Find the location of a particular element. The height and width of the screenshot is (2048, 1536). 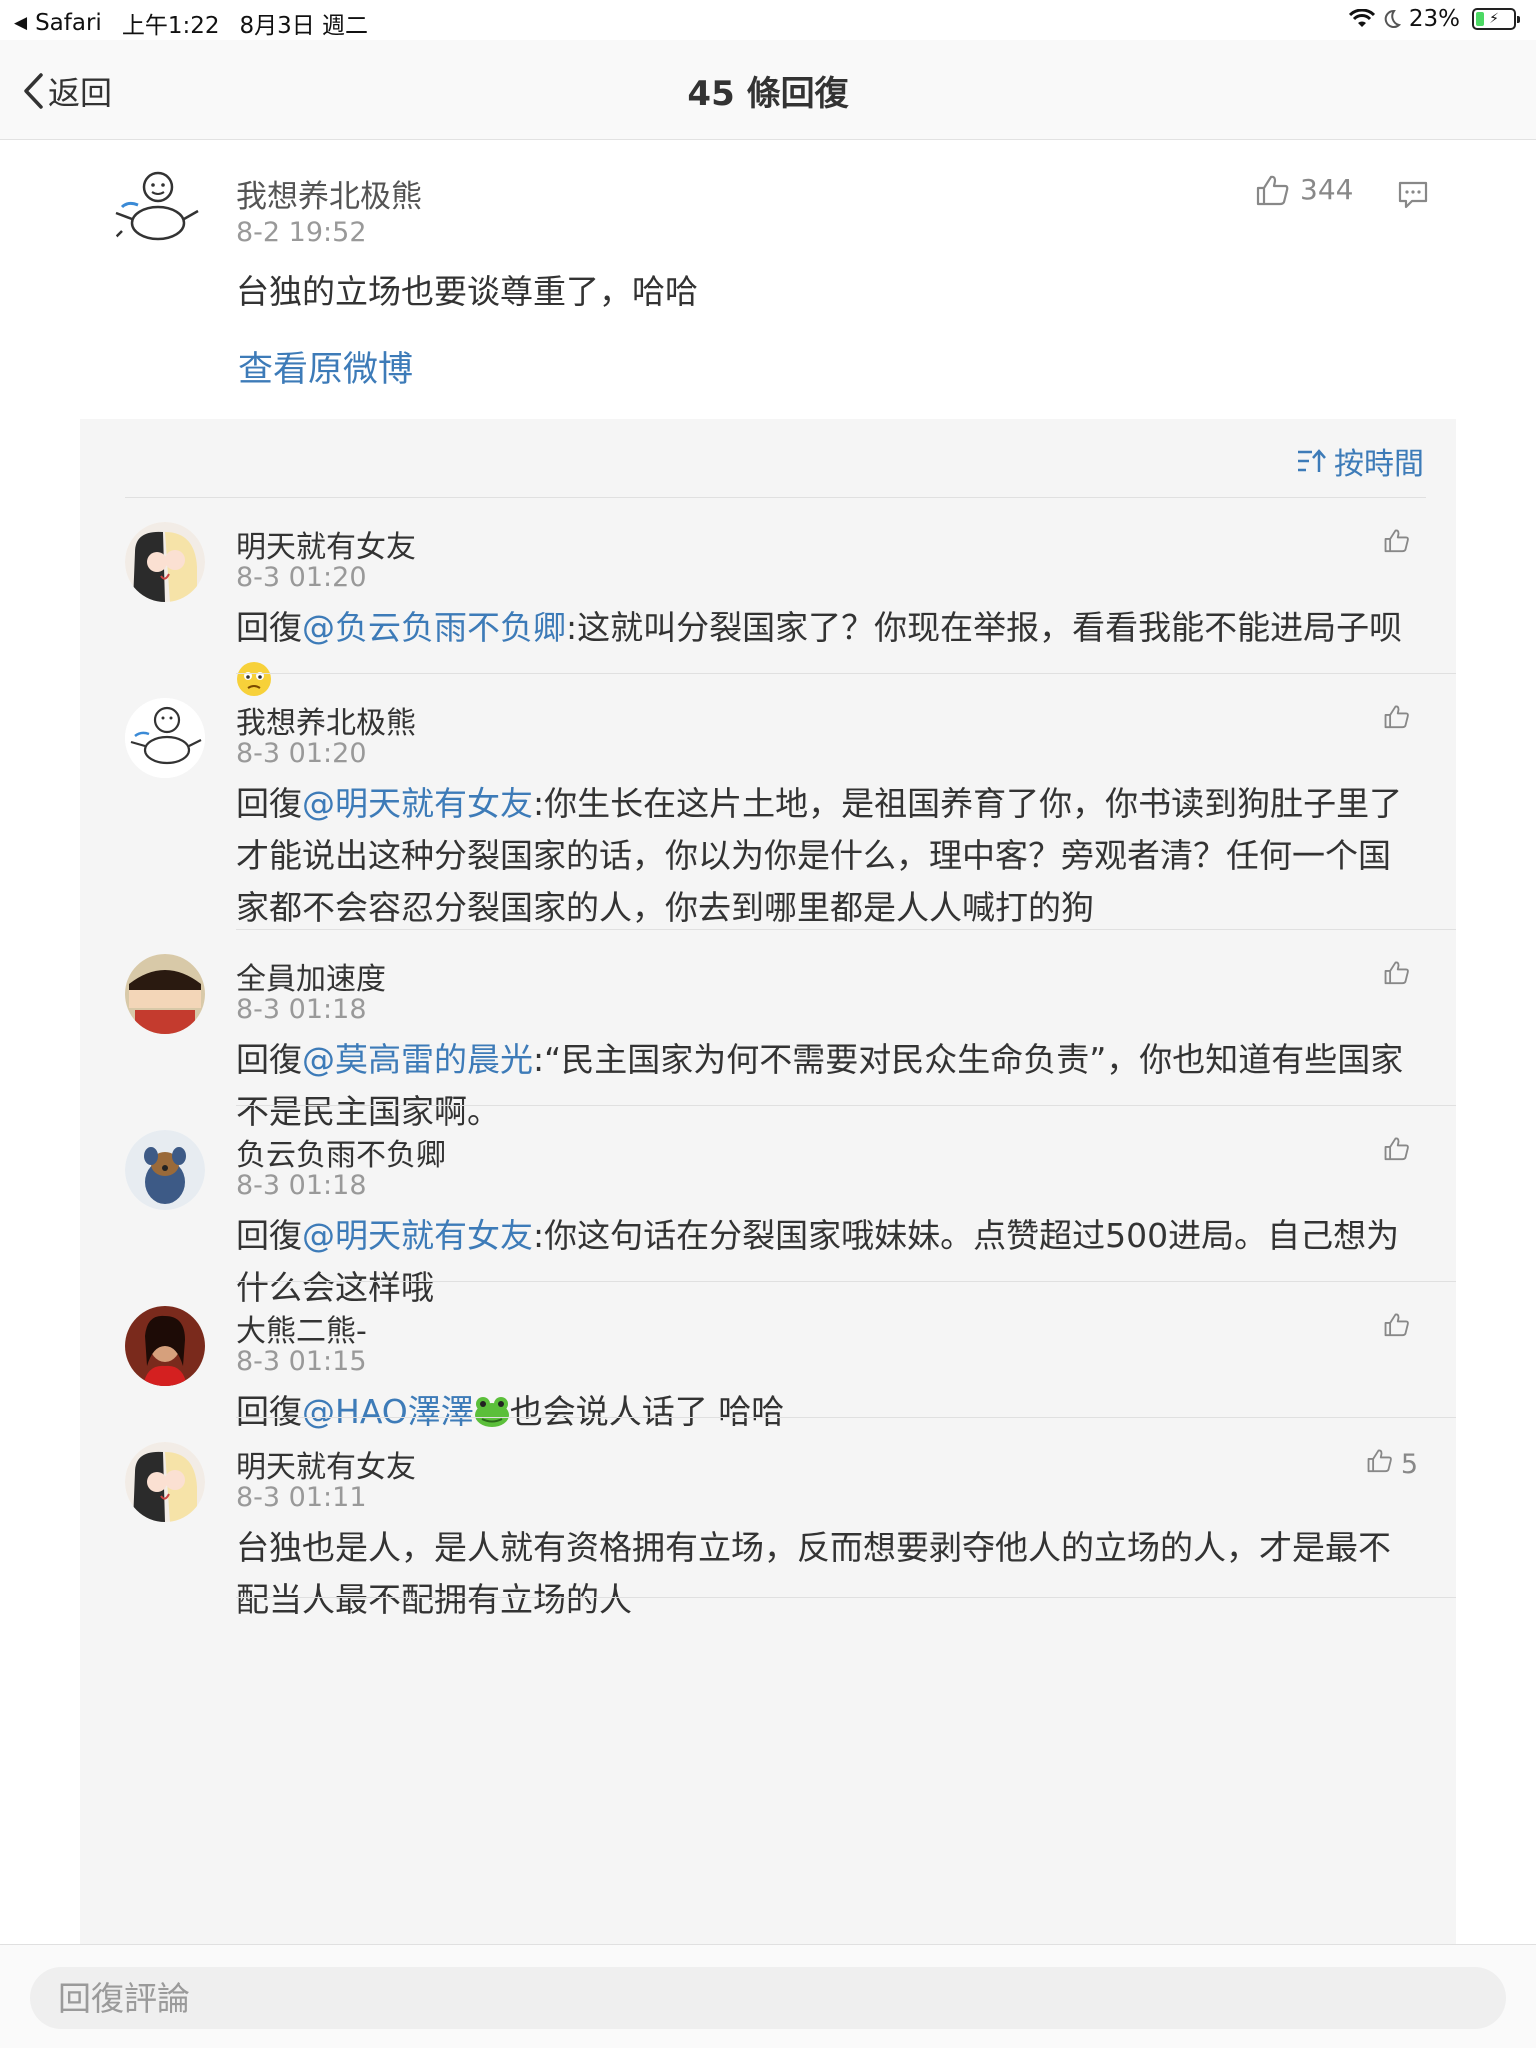

moon-icon is located at coordinates (1392, 18).